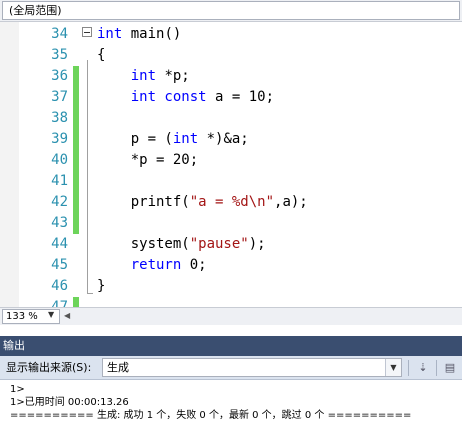 The height and width of the screenshot is (431, 462). Describe the element at coordinates (231, 34) in the screenshot. I see `code-line: 34 int main()` at that location.